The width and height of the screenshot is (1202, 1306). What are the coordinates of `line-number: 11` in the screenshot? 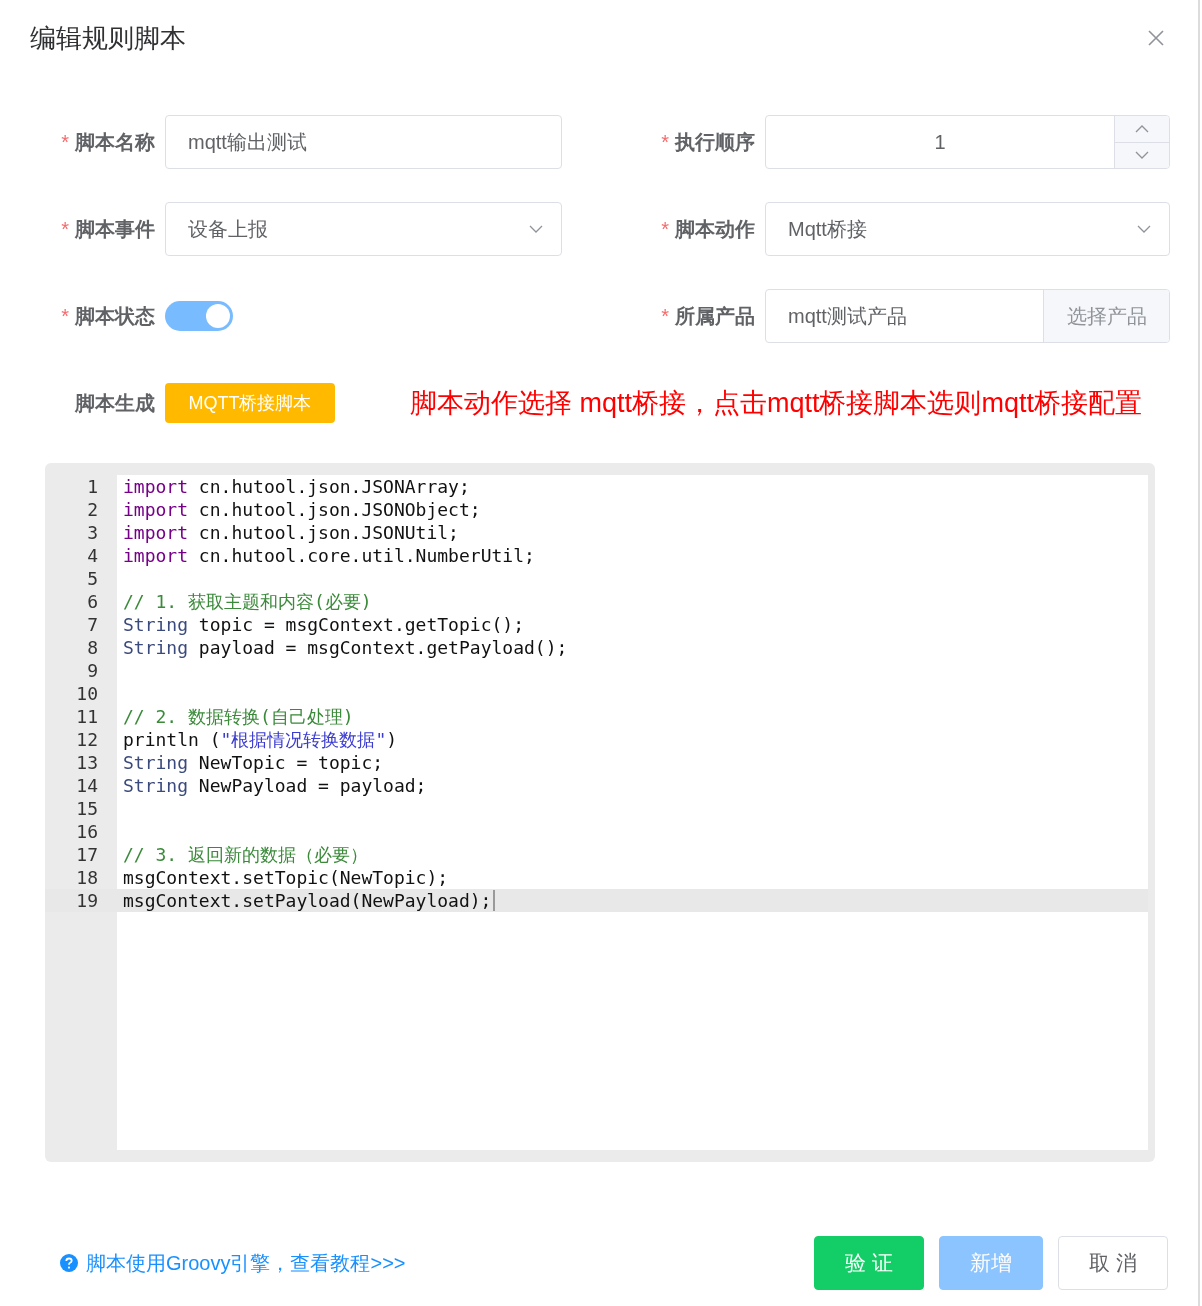 It's located at (87, 716).